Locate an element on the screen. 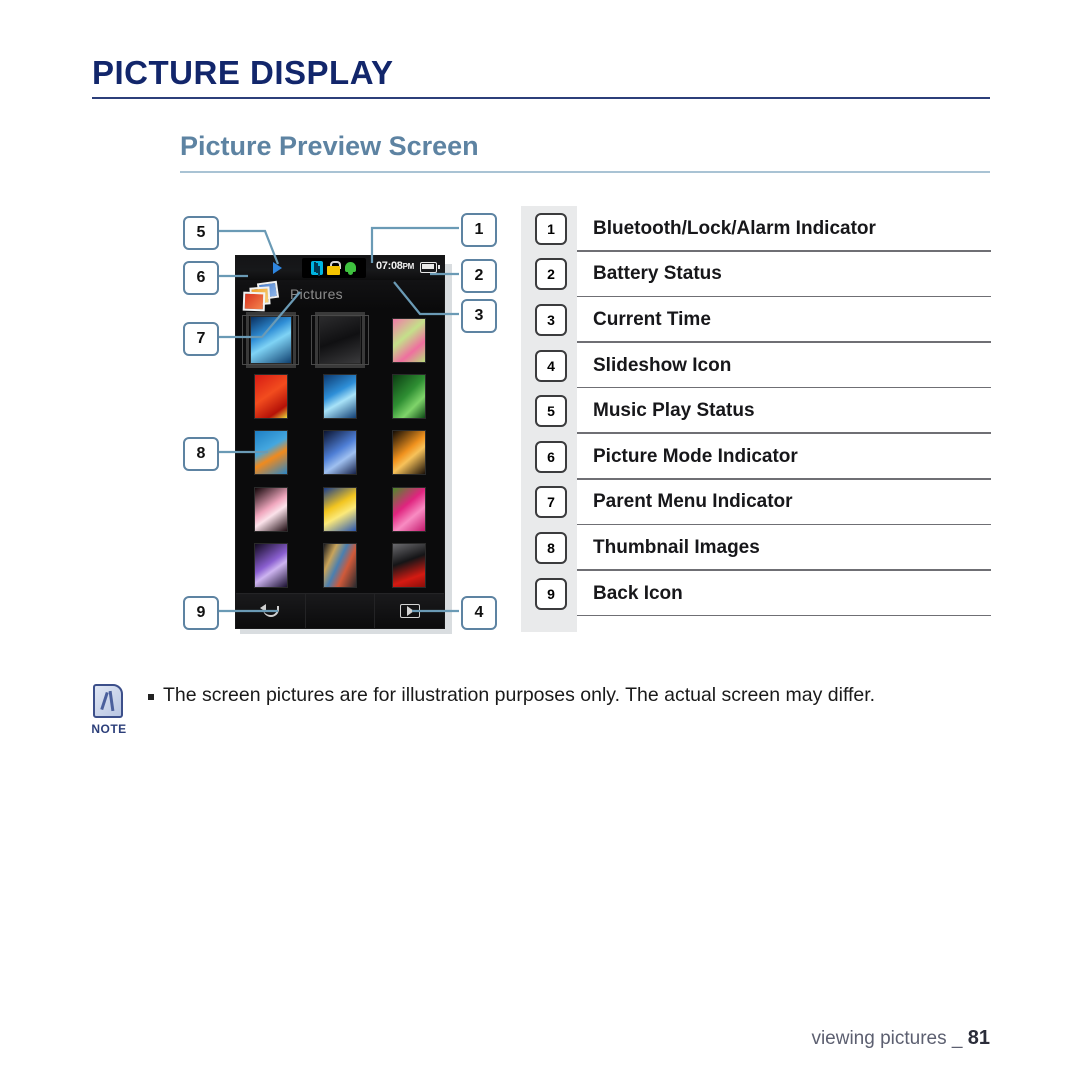 The height and width of the screenshot is (1080, 1080). legend-label-3: Current Time is located at coordinates (652, 319).